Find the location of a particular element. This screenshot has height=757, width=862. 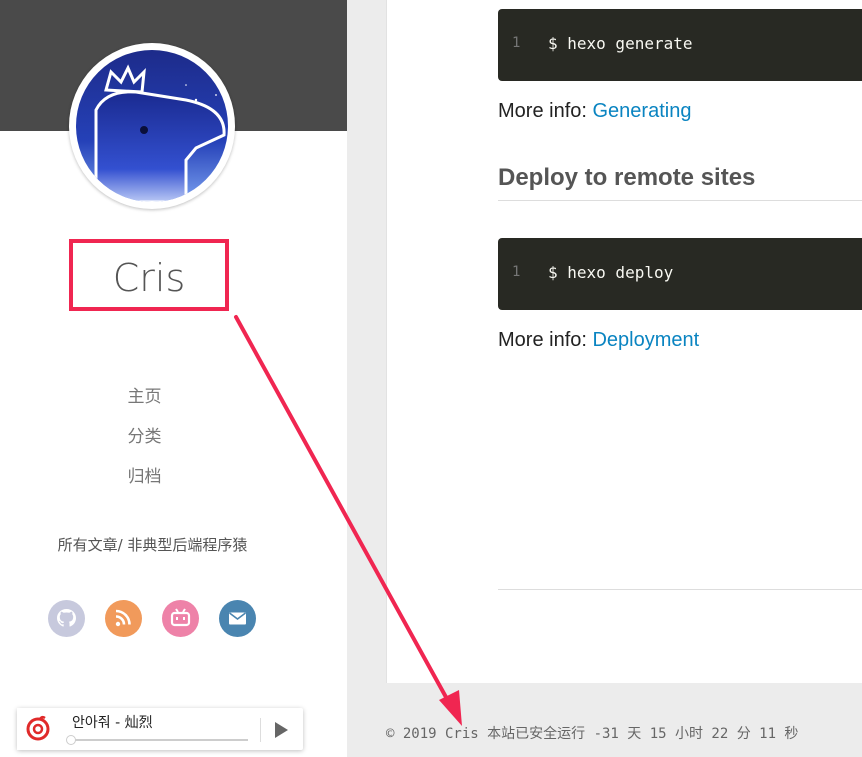

avatar is located at coordinates (152, 126).